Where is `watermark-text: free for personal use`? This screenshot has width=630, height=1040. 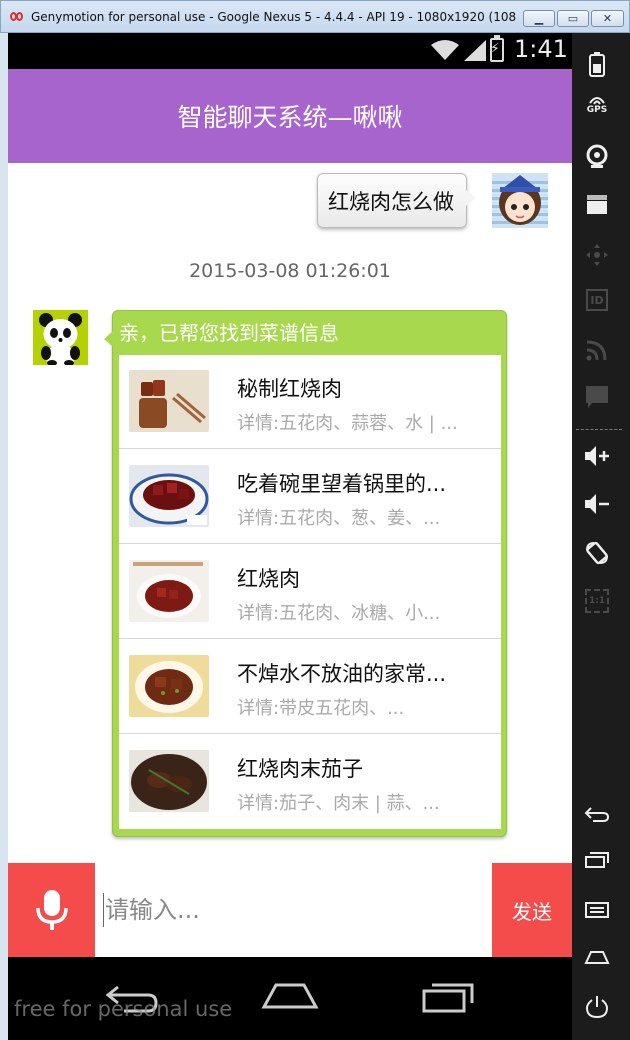
watermark-text: free for personal use is located at coordinates (123, 1009).